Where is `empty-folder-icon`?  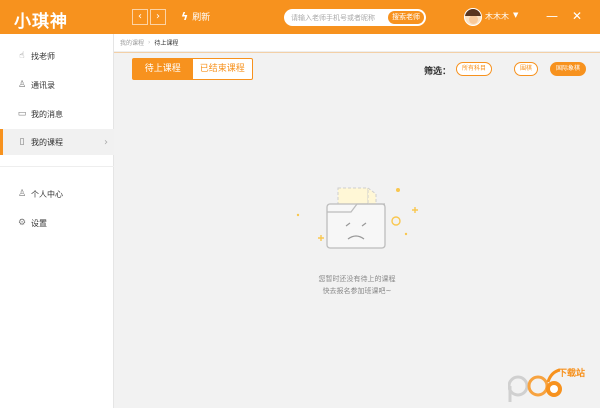 empty-folder-icon is located at coordinates (357, 218).